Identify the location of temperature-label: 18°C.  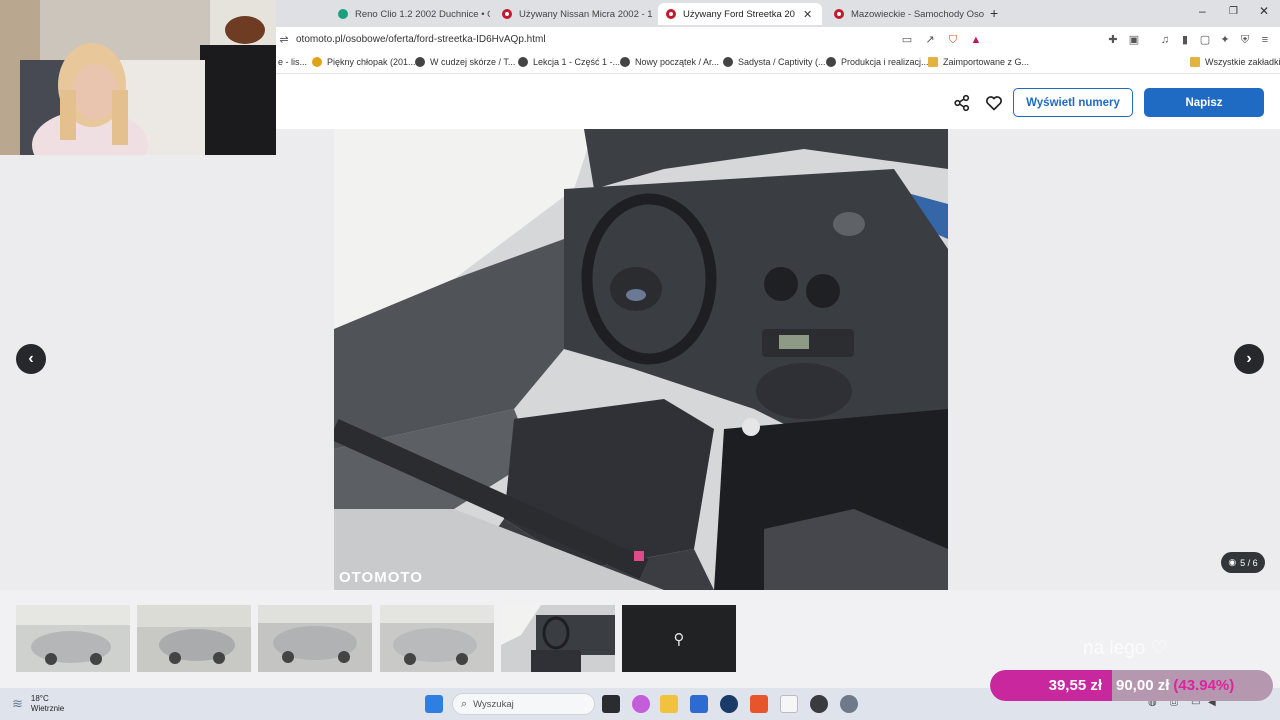
(39, 698).